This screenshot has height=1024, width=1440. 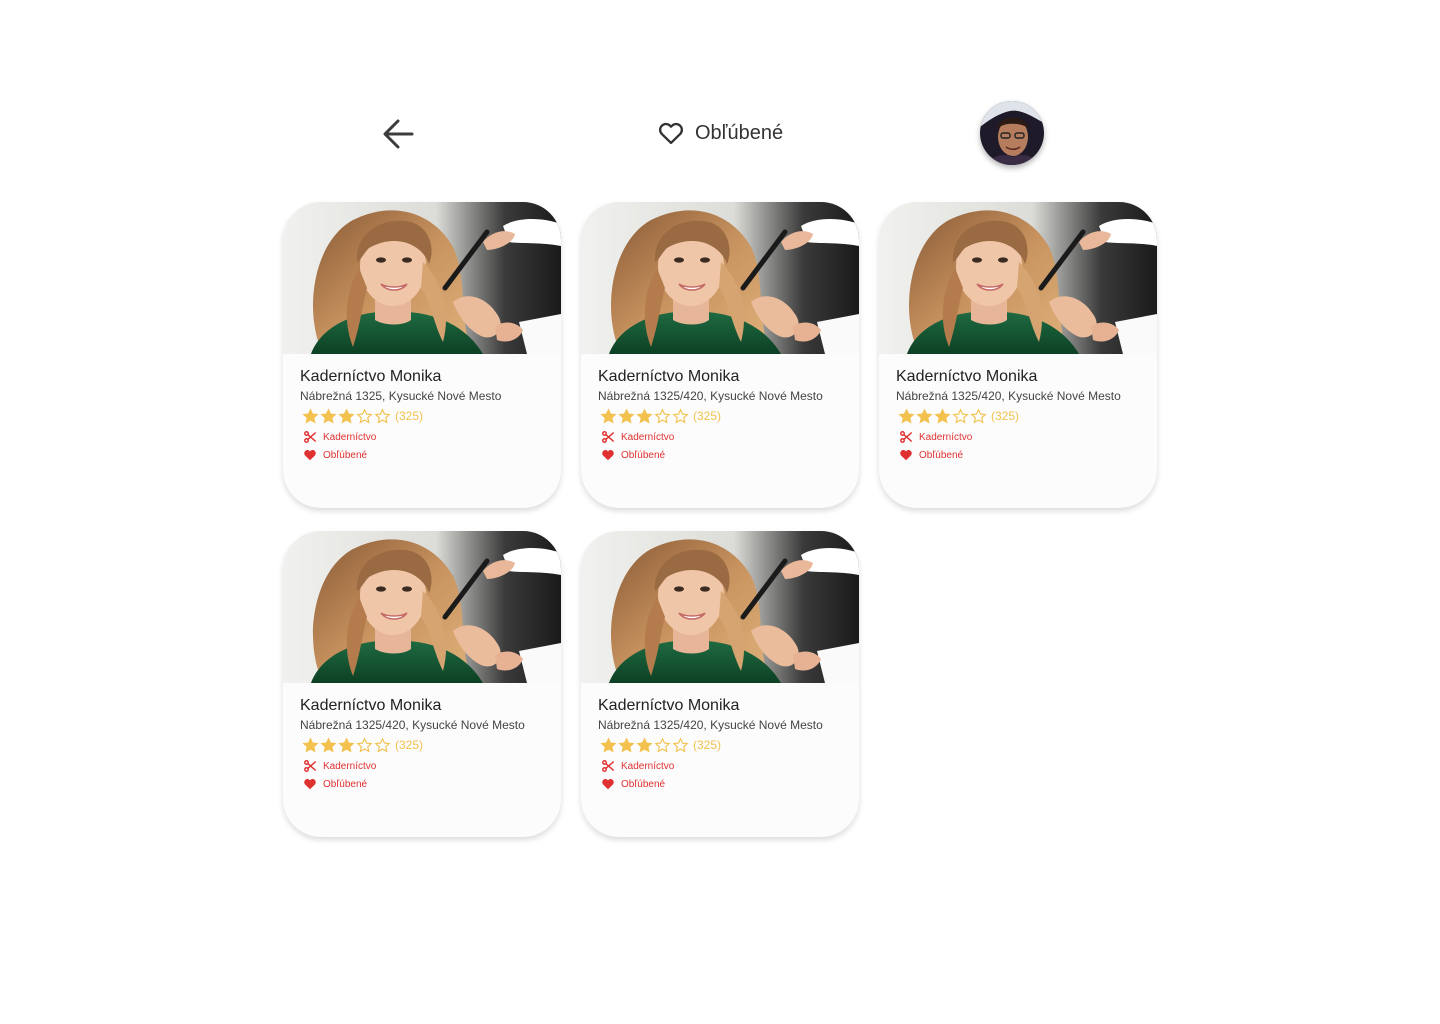 I want to click on arrow-left-icon, so click(x=398, y=134).